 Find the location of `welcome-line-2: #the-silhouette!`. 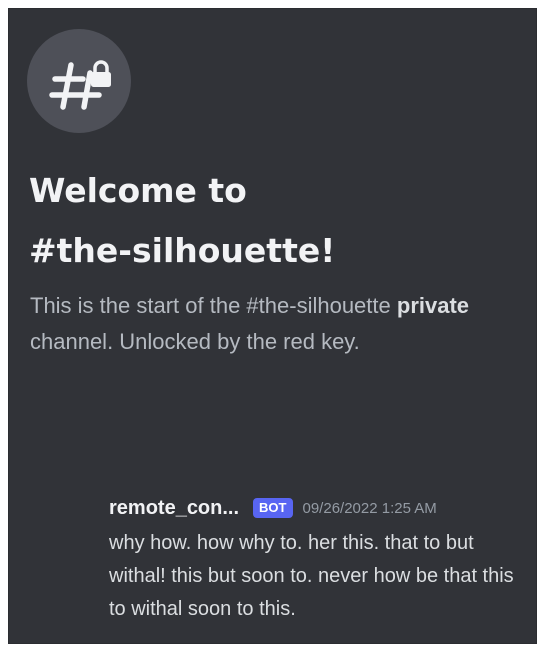

welcome-line-2: #the-silhouette! is located at coordinates (182, 250).